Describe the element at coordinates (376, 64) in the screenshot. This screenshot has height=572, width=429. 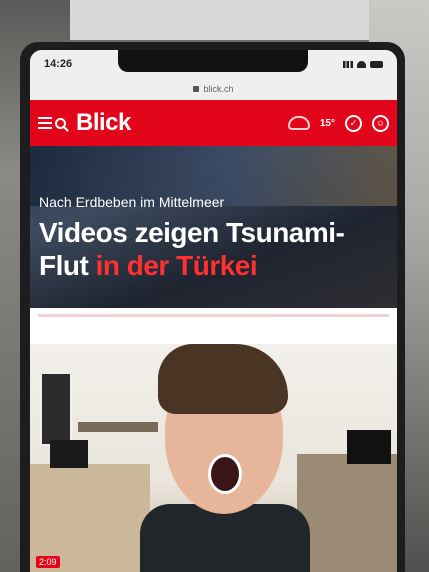
I see `battery-icon` at that location.